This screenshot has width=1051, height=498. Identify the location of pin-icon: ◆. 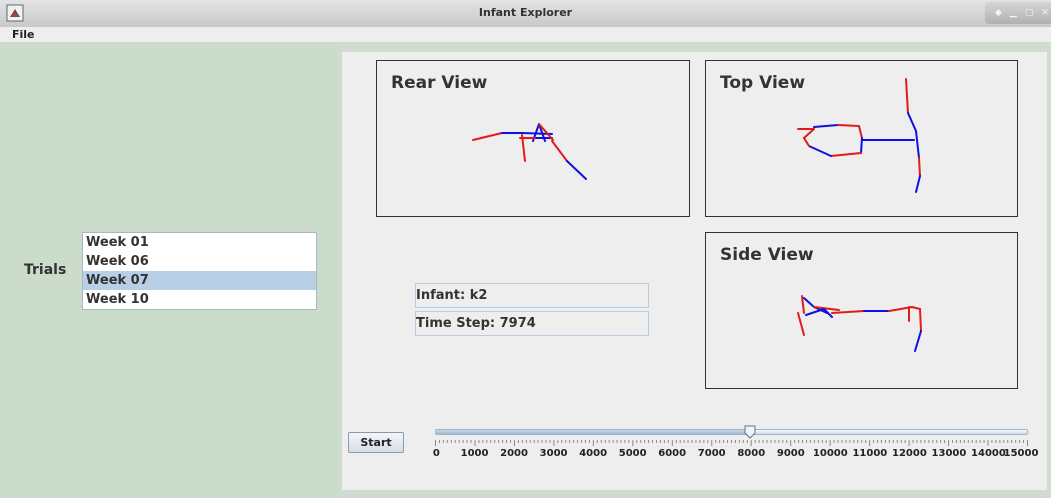
(998, 13).